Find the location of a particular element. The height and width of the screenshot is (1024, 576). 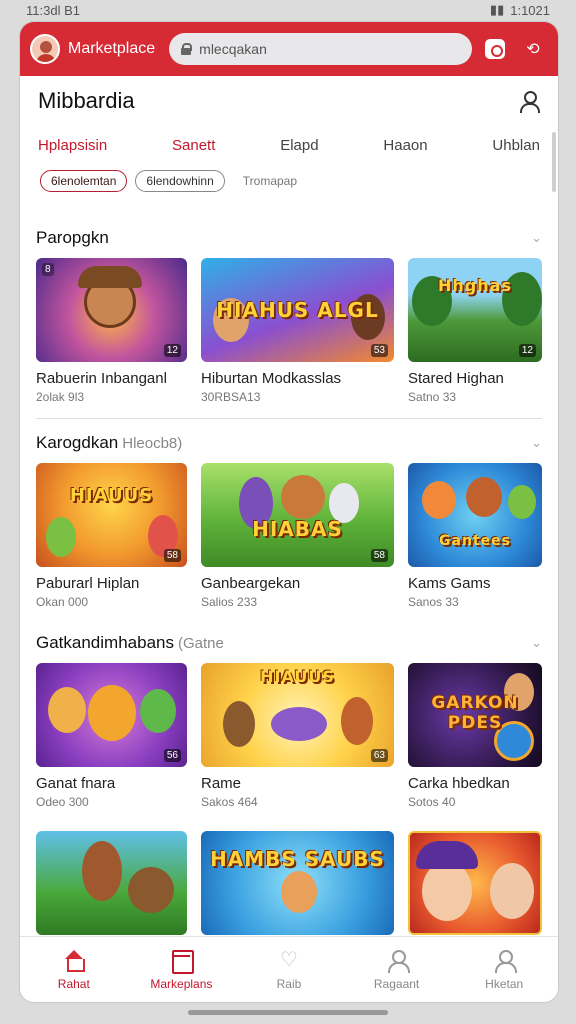

nav-item-favorites: ♡ Raib is located at coordinates (289, 970).